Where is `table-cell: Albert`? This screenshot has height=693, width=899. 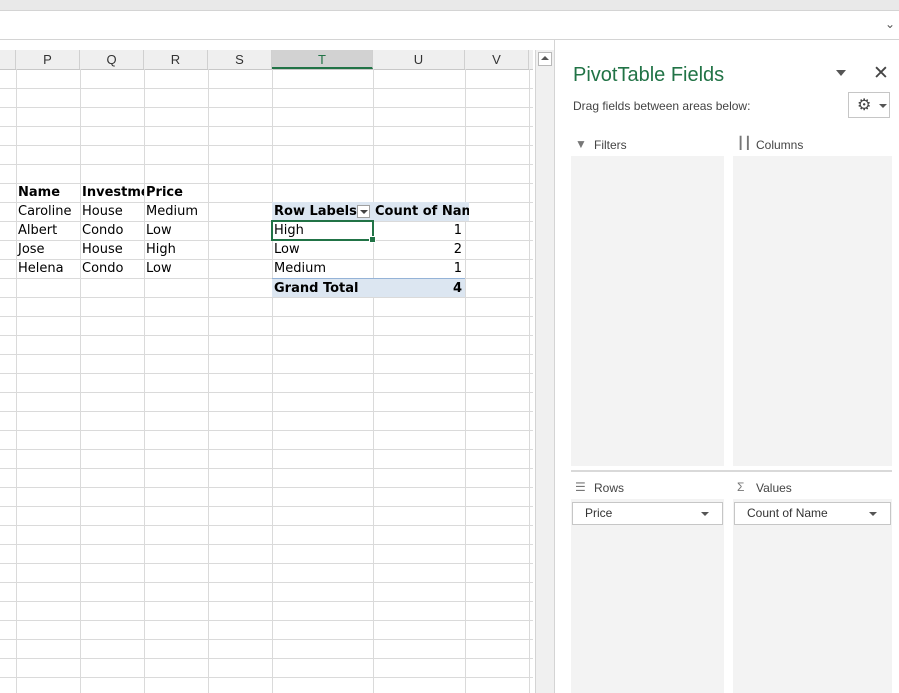
table-cell: Albert is located at coordinates (48, 230).